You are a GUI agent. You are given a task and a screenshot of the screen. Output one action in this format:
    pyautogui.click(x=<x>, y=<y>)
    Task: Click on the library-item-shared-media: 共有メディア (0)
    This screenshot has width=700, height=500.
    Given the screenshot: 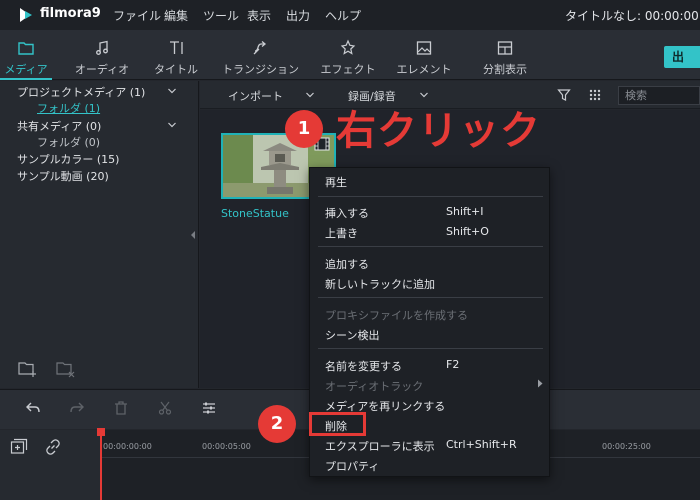 What is the action you would take?
    pyautogui.click(x=59, y=126)
    